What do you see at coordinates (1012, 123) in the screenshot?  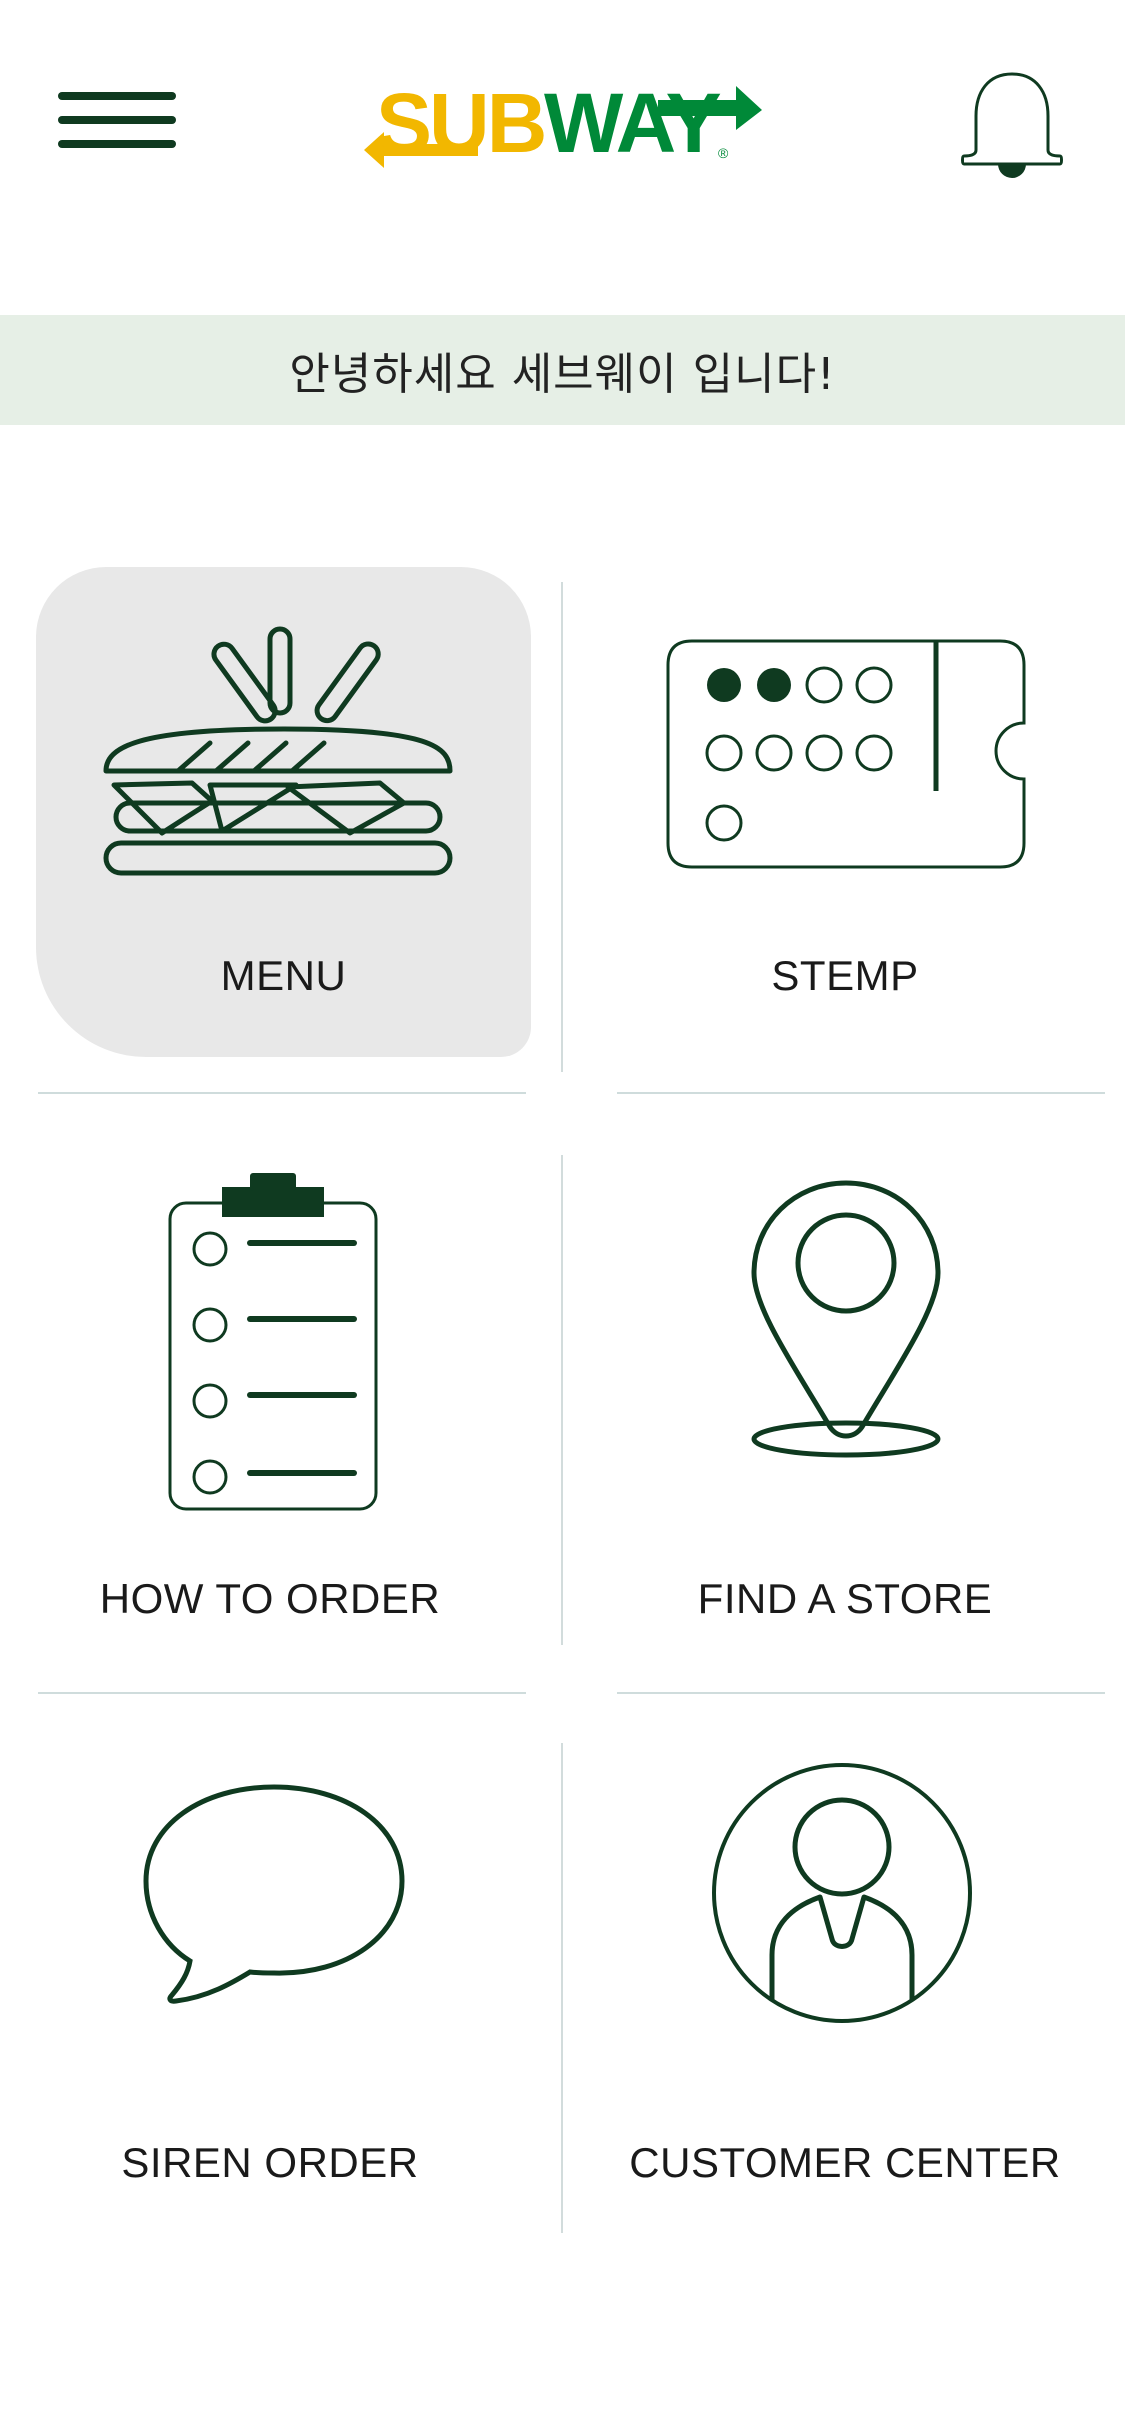 I see `bell-icon` at bounding box center [1012, 123].